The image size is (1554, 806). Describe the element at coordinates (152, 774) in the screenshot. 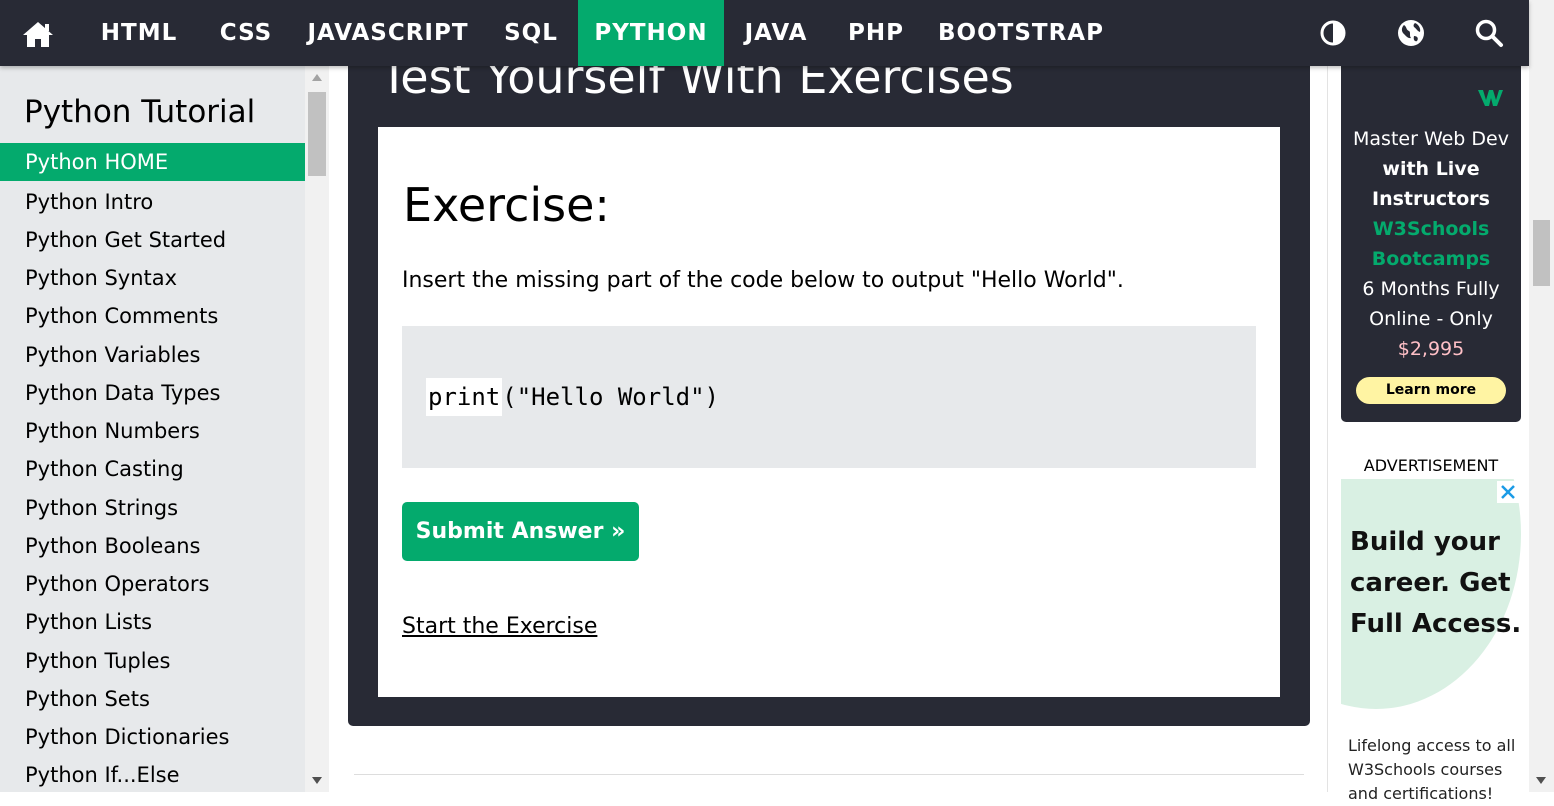

I see `sidebar-item-python-if-else: Python If...Else` at that location.